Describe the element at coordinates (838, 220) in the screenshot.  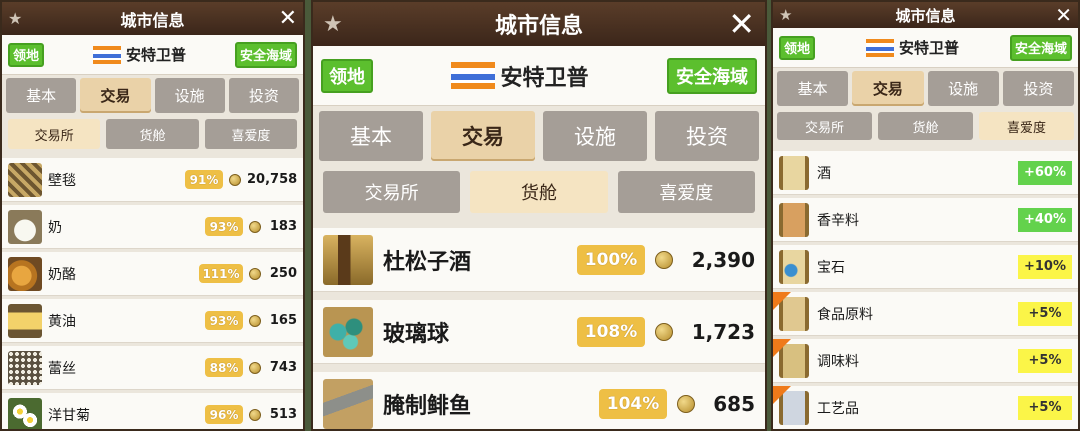
I see `item-name: 香辛料` at that location.